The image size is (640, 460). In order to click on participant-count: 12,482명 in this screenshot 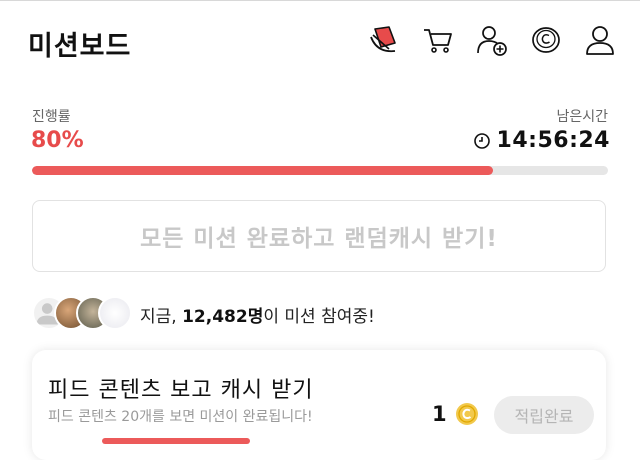, I will do `click(223, 317)`.